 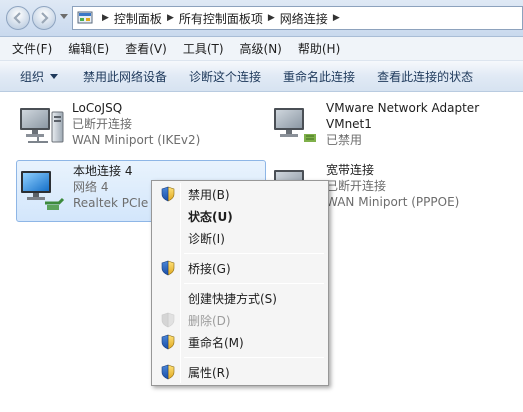 What do you see at coordinates (91, 187) in the screenshot?
I see `connection-status: 网络 4` at bounding box center [91, 187].